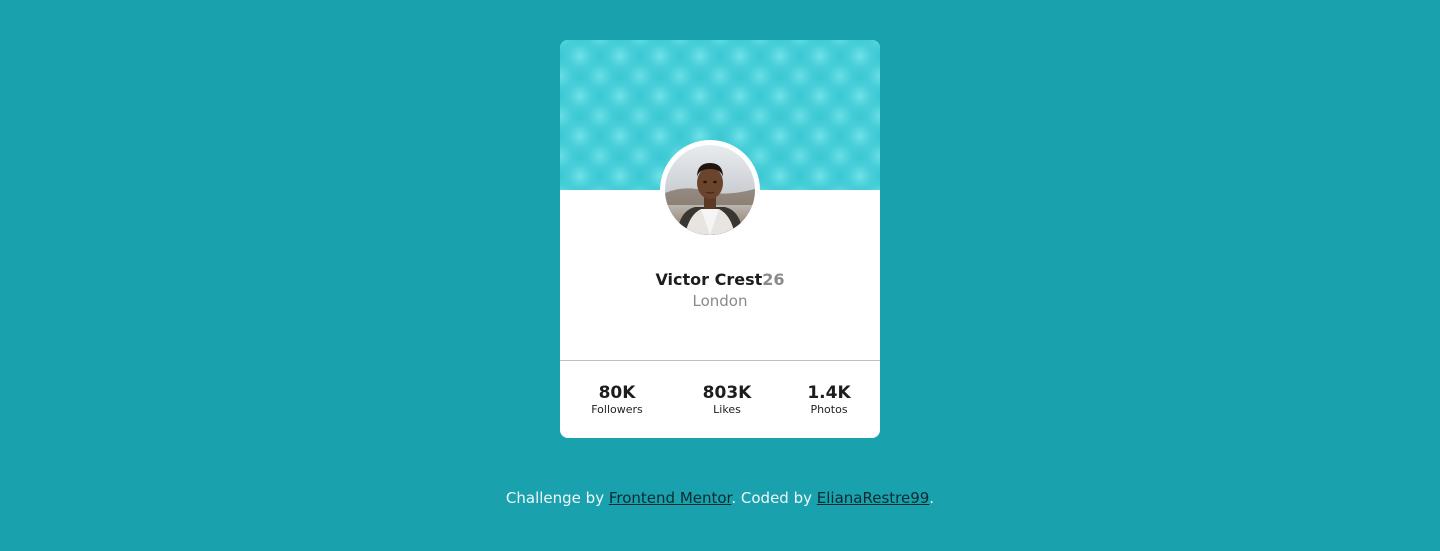  What do you see at coordinates (720, 301) in the screenshot?
I see `profile-city: London` at bounding box center [720, 301].